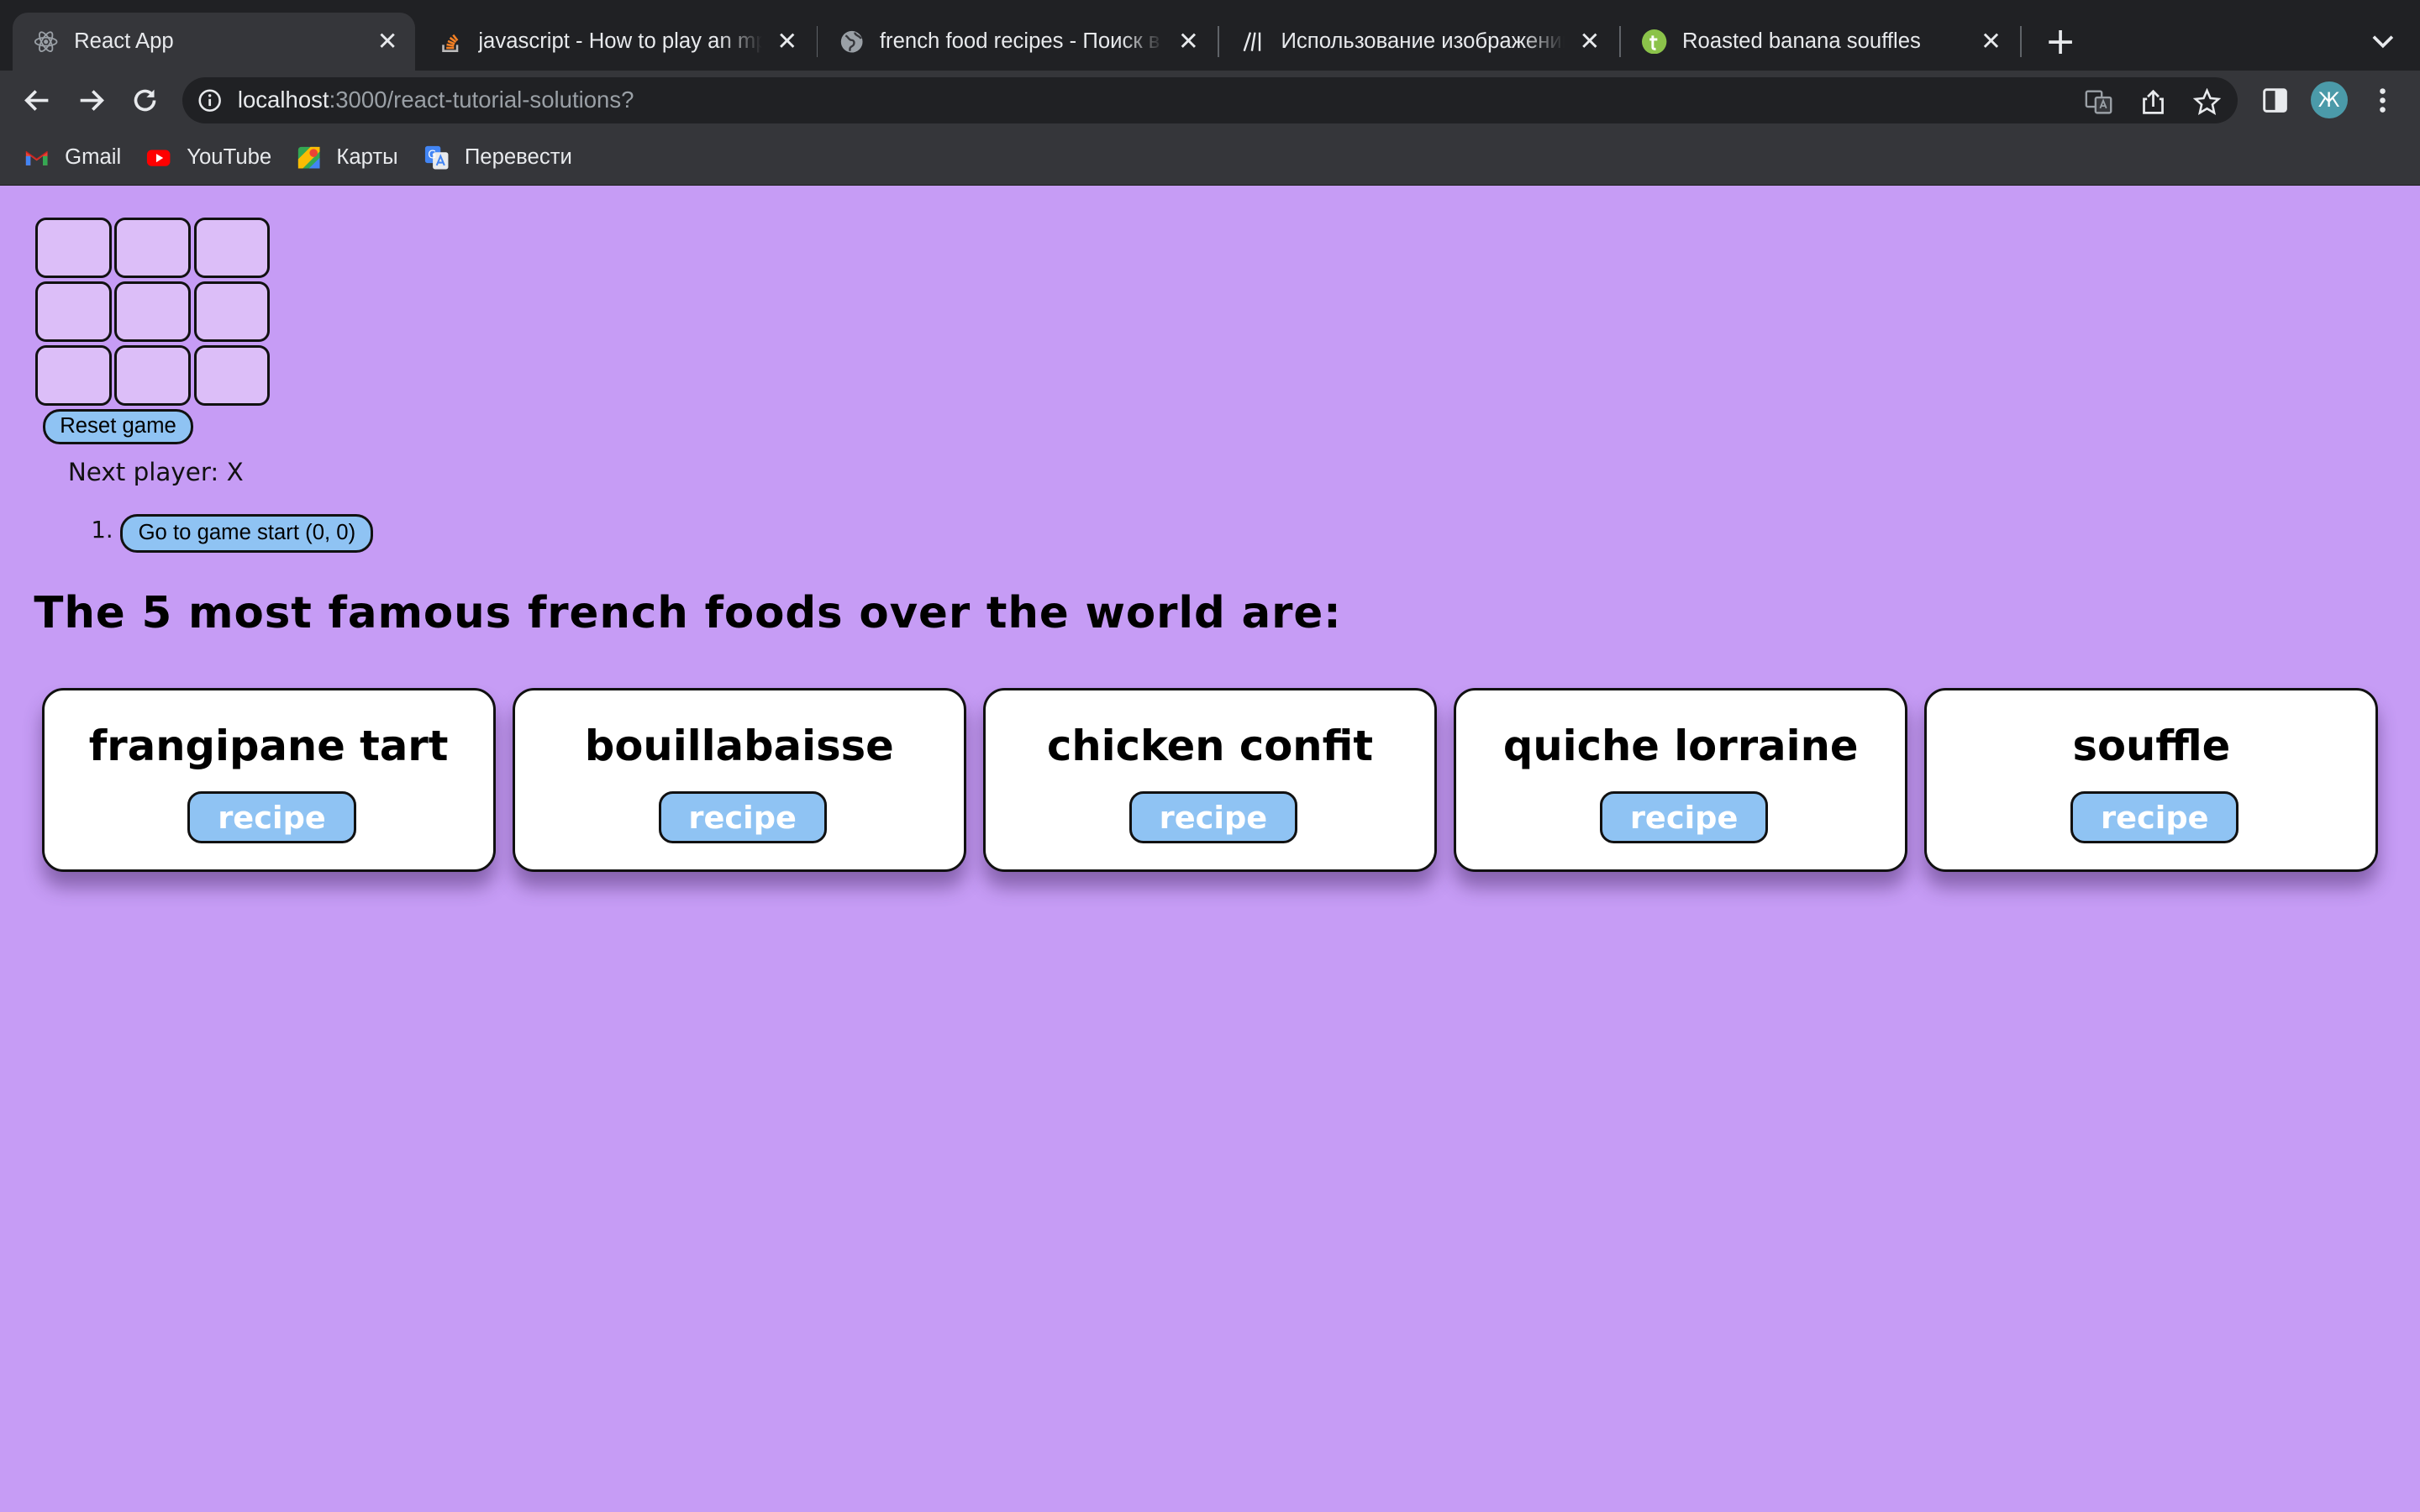  I want to click on globe-icon, so click(852, 41).